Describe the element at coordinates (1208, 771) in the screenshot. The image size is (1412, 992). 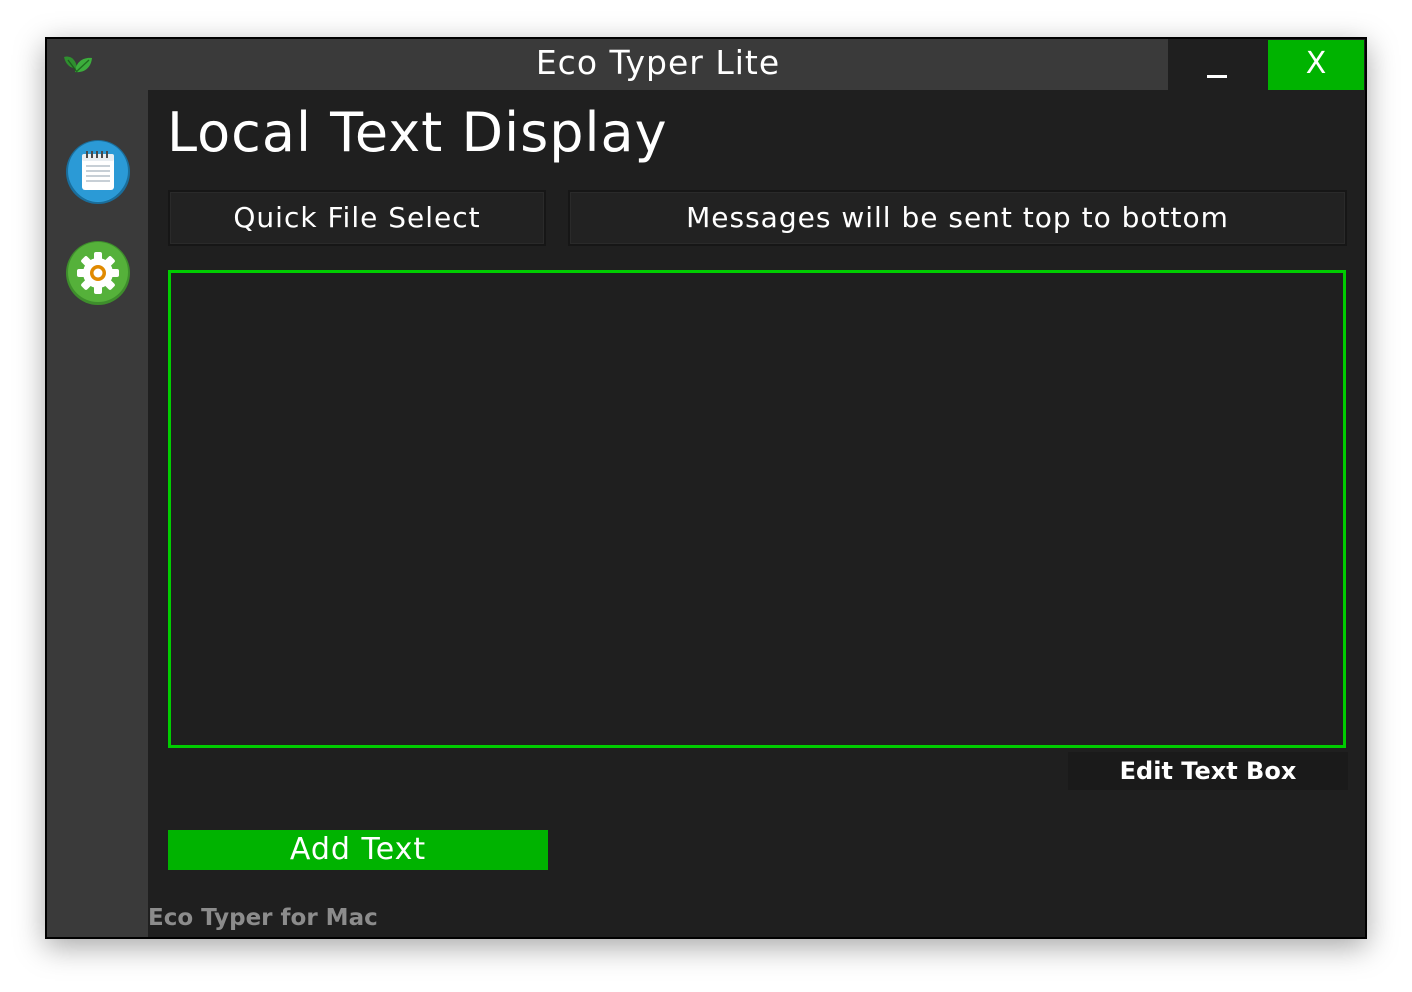
I see `edit-text-box-button: Edit Text Box` at that location.